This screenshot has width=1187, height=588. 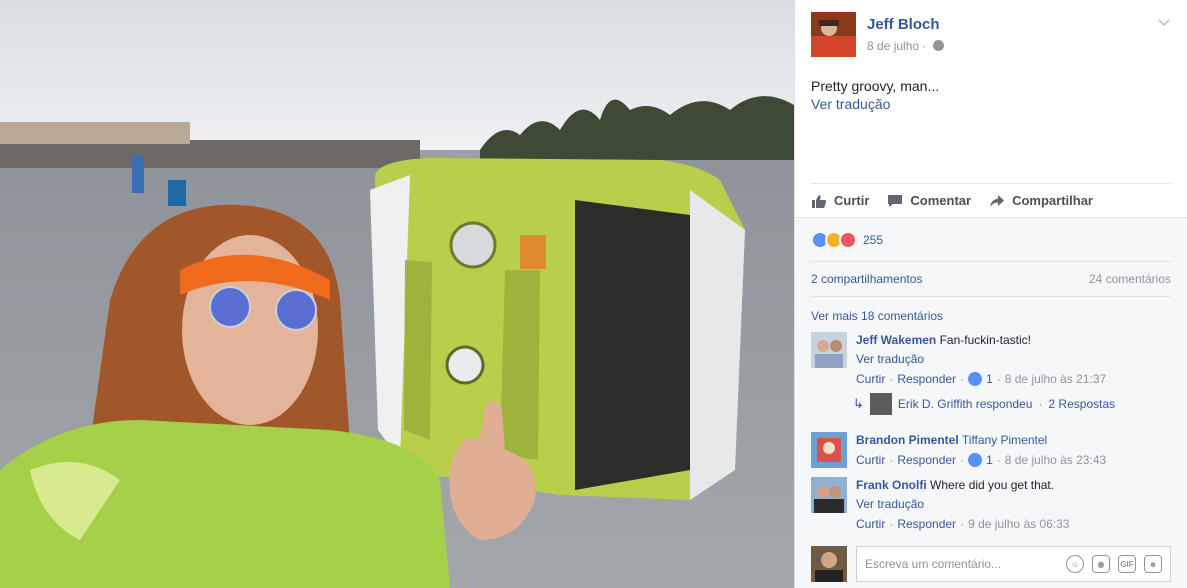 What do you see at coordinates (965, 404) in the screenshot?
I see `replier-name: Erik D. Griffith respondeu` at bounding box center [965, 404].